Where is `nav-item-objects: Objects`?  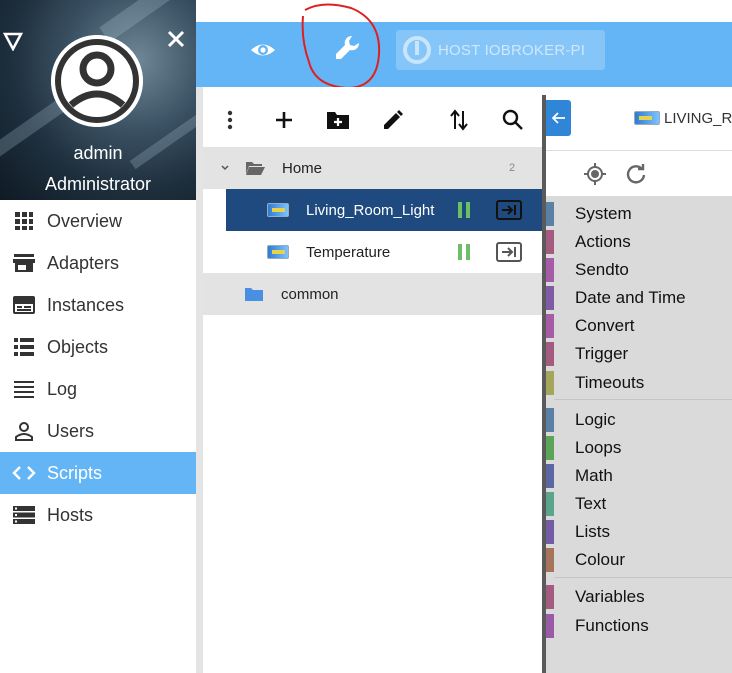
nav-item-objects: Objects is located at coordinates (98, 347).